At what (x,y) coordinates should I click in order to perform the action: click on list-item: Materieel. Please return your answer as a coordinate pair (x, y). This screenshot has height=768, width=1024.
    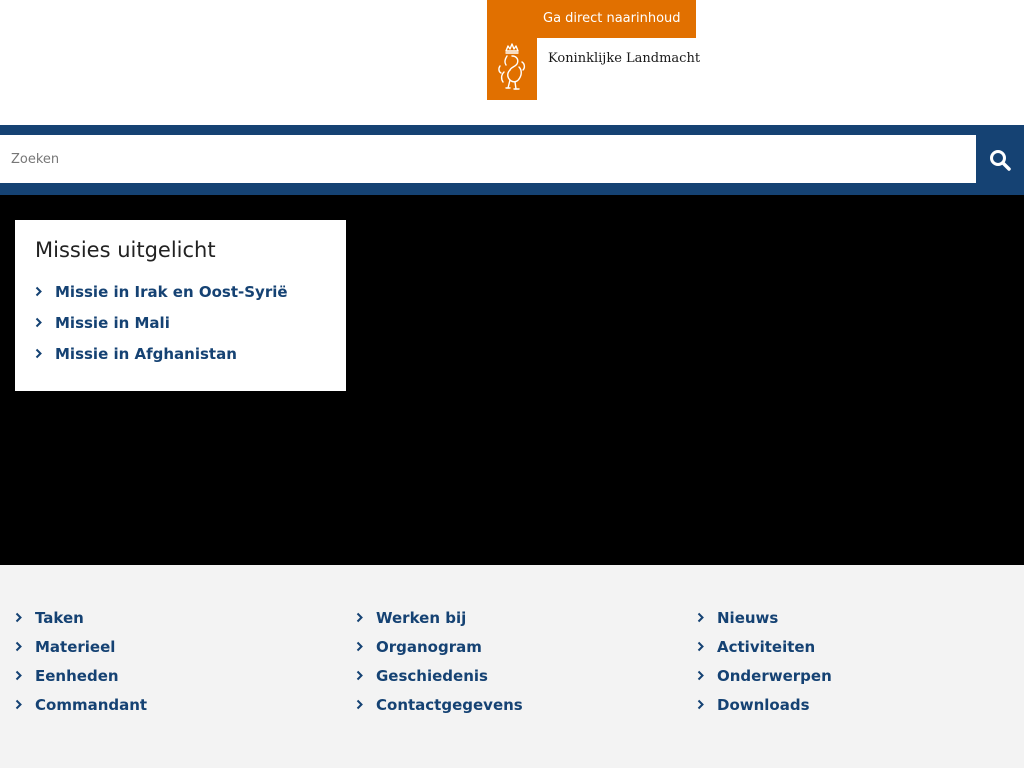
    Looking at the image, I should click on (81, 646).